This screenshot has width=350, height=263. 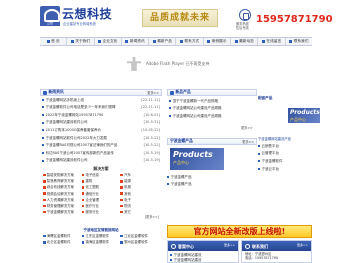 I want to click on solution-label: 人力资源解决方案, so click(x=60, y=200).